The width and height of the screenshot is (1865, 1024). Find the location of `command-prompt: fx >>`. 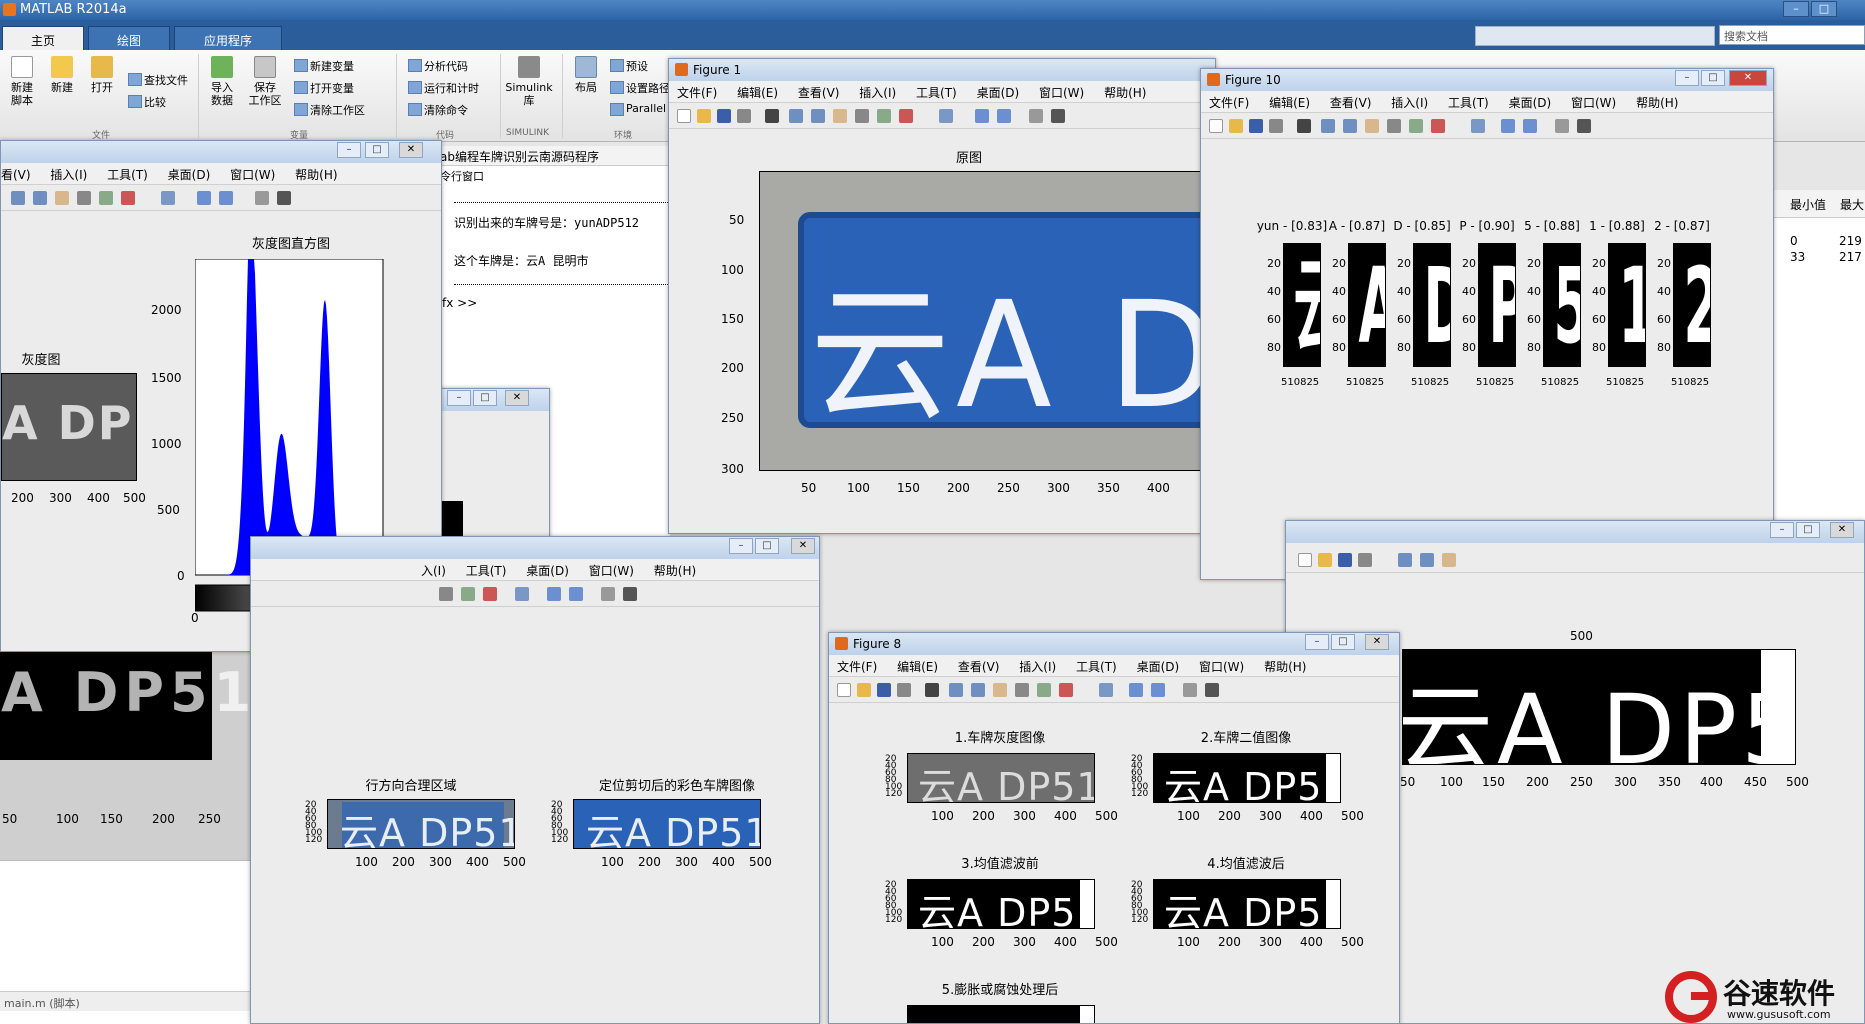

command-prompt: fx >> is located at coordinates (459, 303).